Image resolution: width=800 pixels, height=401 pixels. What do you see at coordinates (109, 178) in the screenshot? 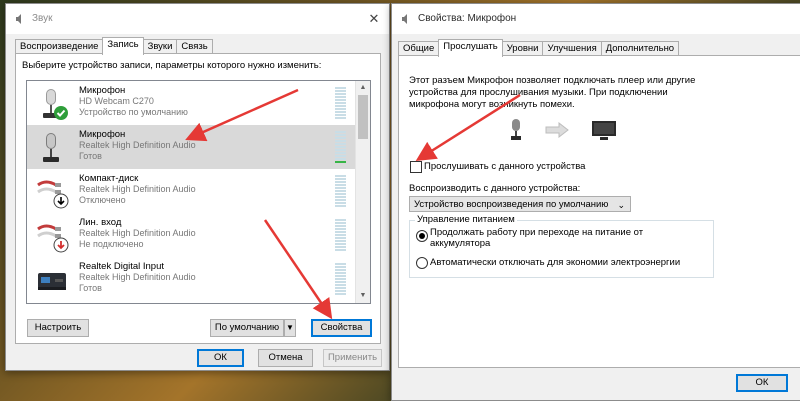
I see `device-name: Компакт-диск` at bounding box center [109, 178].